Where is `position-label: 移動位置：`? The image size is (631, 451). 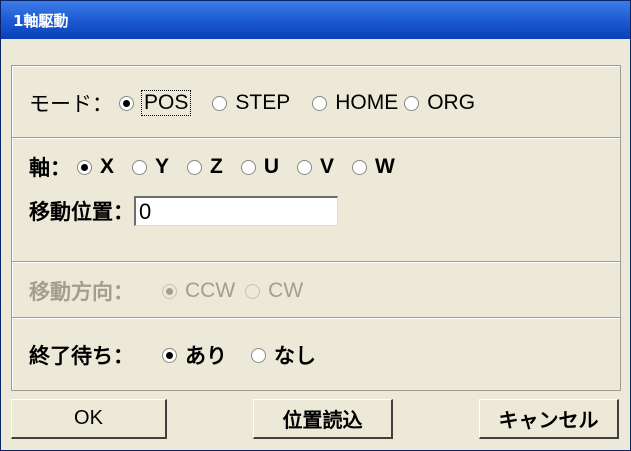 position-label: 移動位置： is located at coordinates (81, 212).